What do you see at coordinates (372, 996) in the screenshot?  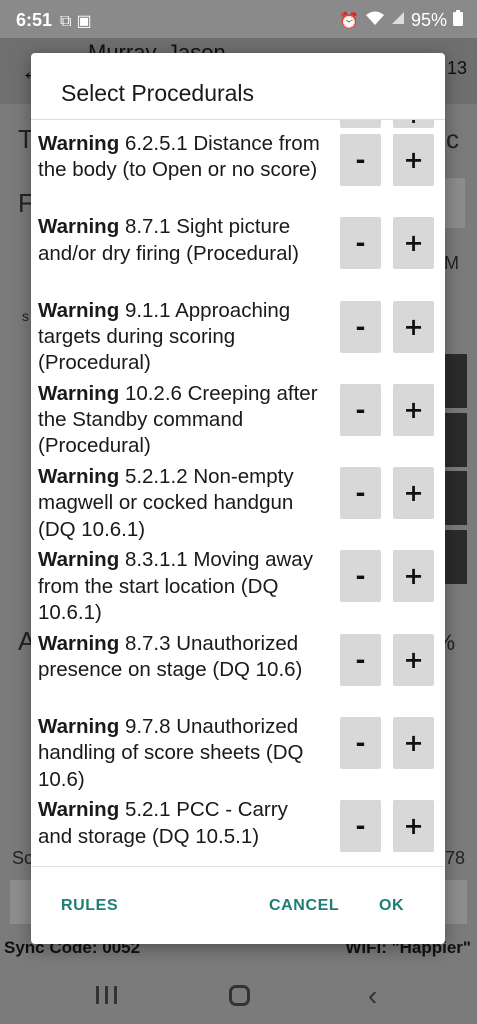 I see `back-icon: ‹` at bounding box center [372, 996].